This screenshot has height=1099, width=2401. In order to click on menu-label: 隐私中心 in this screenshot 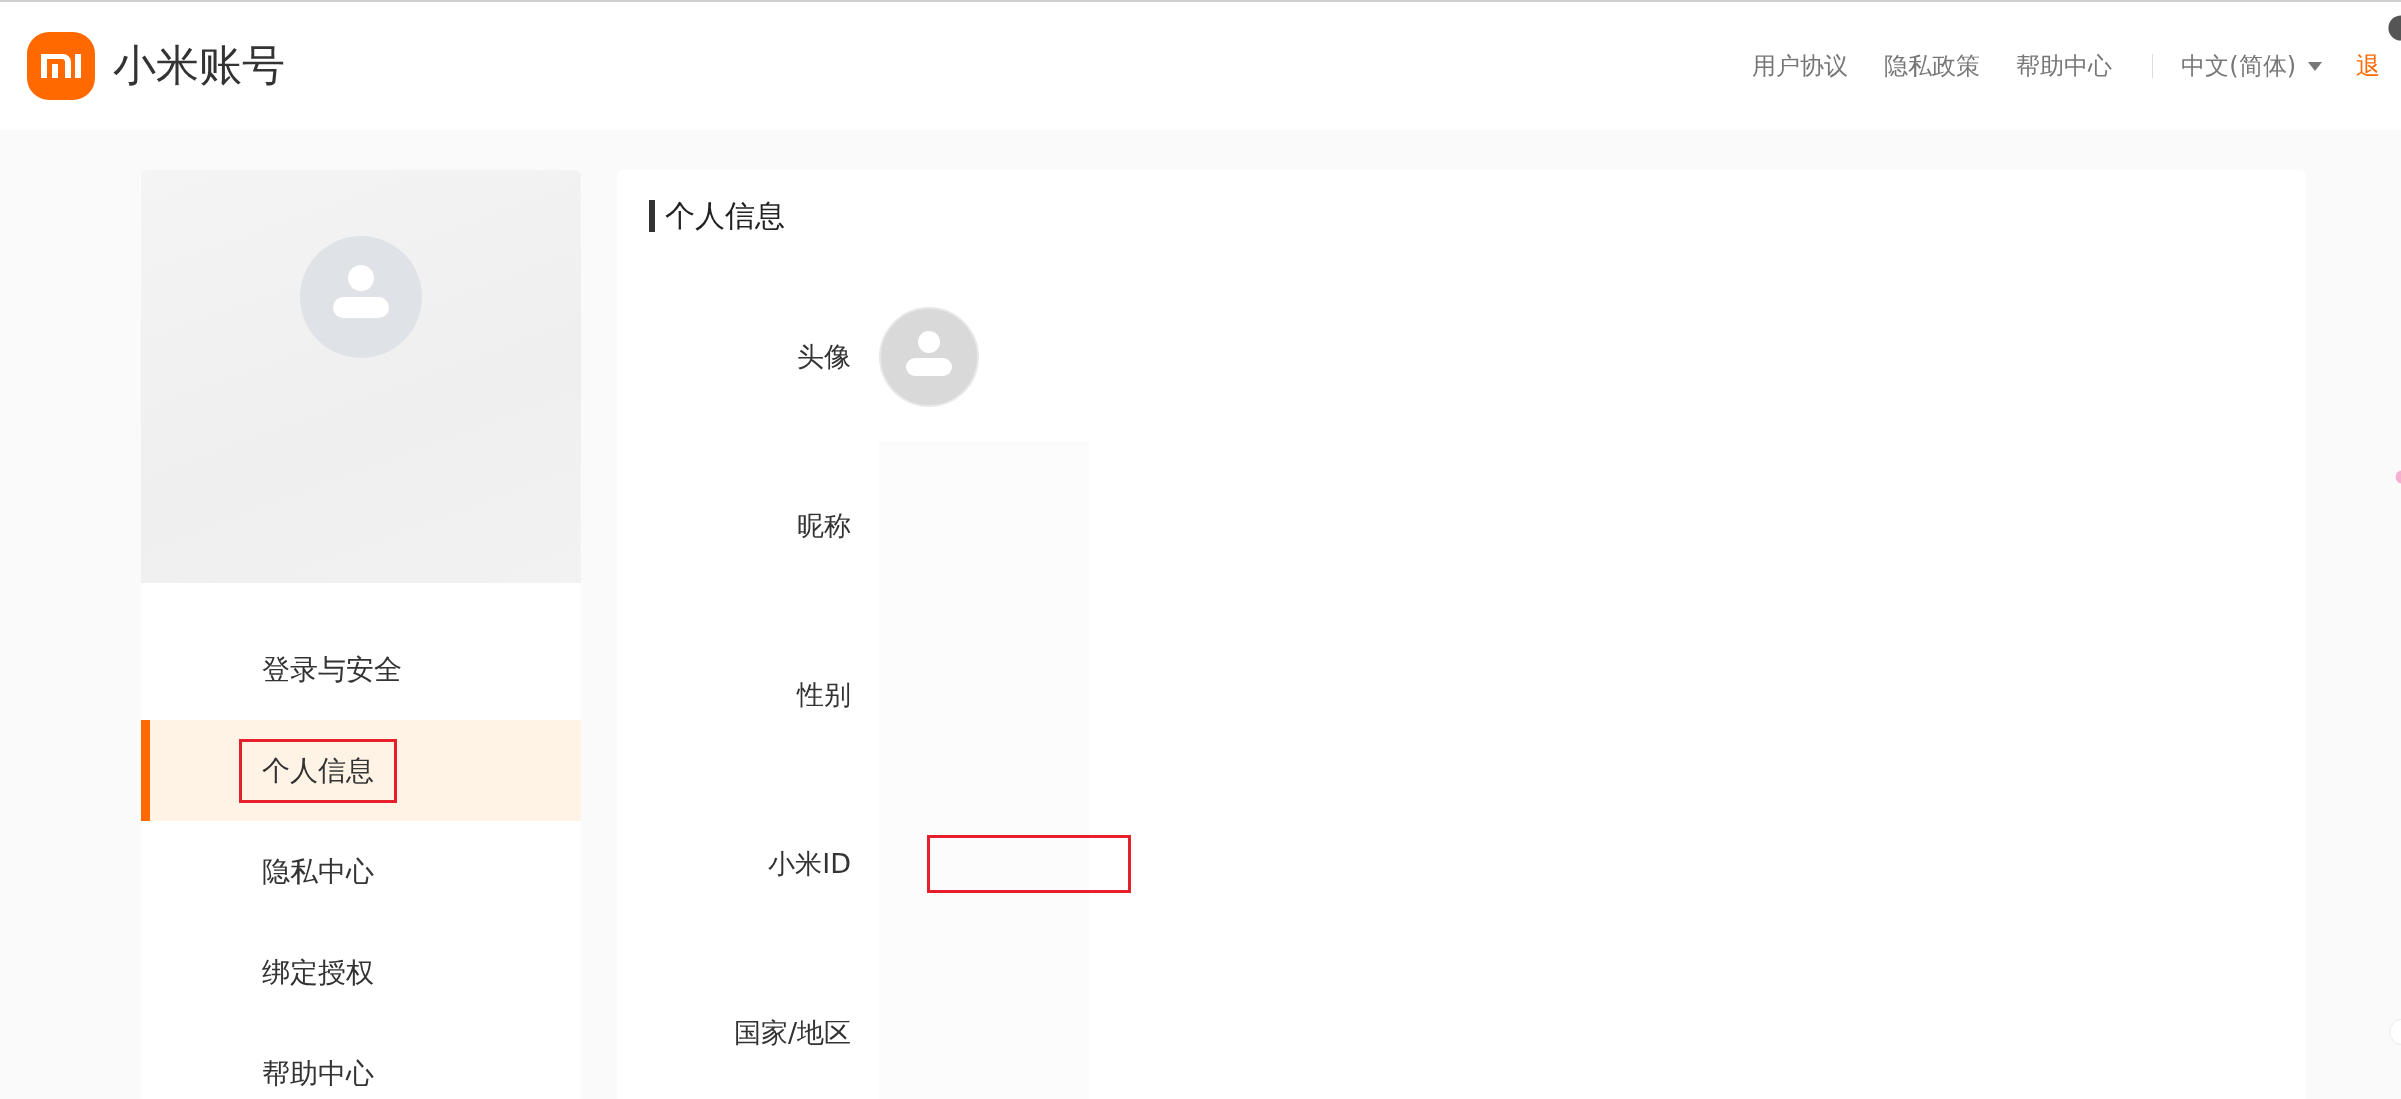, I will do `click(318, 871)`.